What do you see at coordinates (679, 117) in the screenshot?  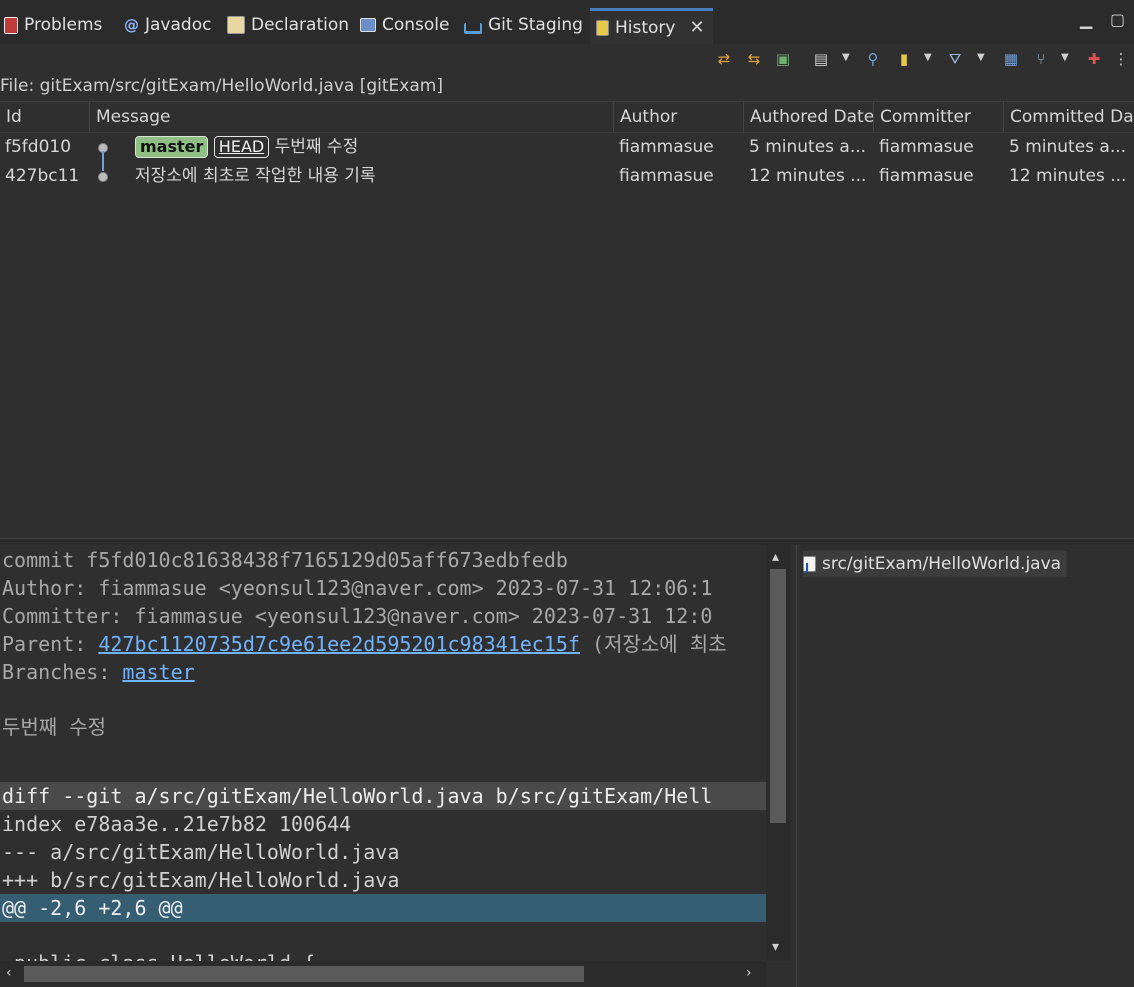 I see `column-author: Author` at bounding box center [679, 117].